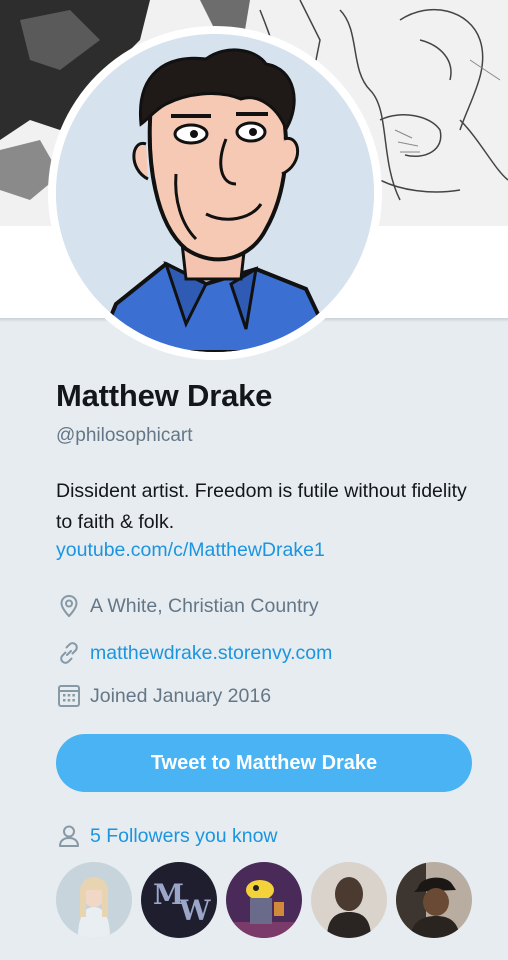 The height and width of the screenshot is (960, 508). I want to click on location-text: A White, Christian Country, so click(204, 605).